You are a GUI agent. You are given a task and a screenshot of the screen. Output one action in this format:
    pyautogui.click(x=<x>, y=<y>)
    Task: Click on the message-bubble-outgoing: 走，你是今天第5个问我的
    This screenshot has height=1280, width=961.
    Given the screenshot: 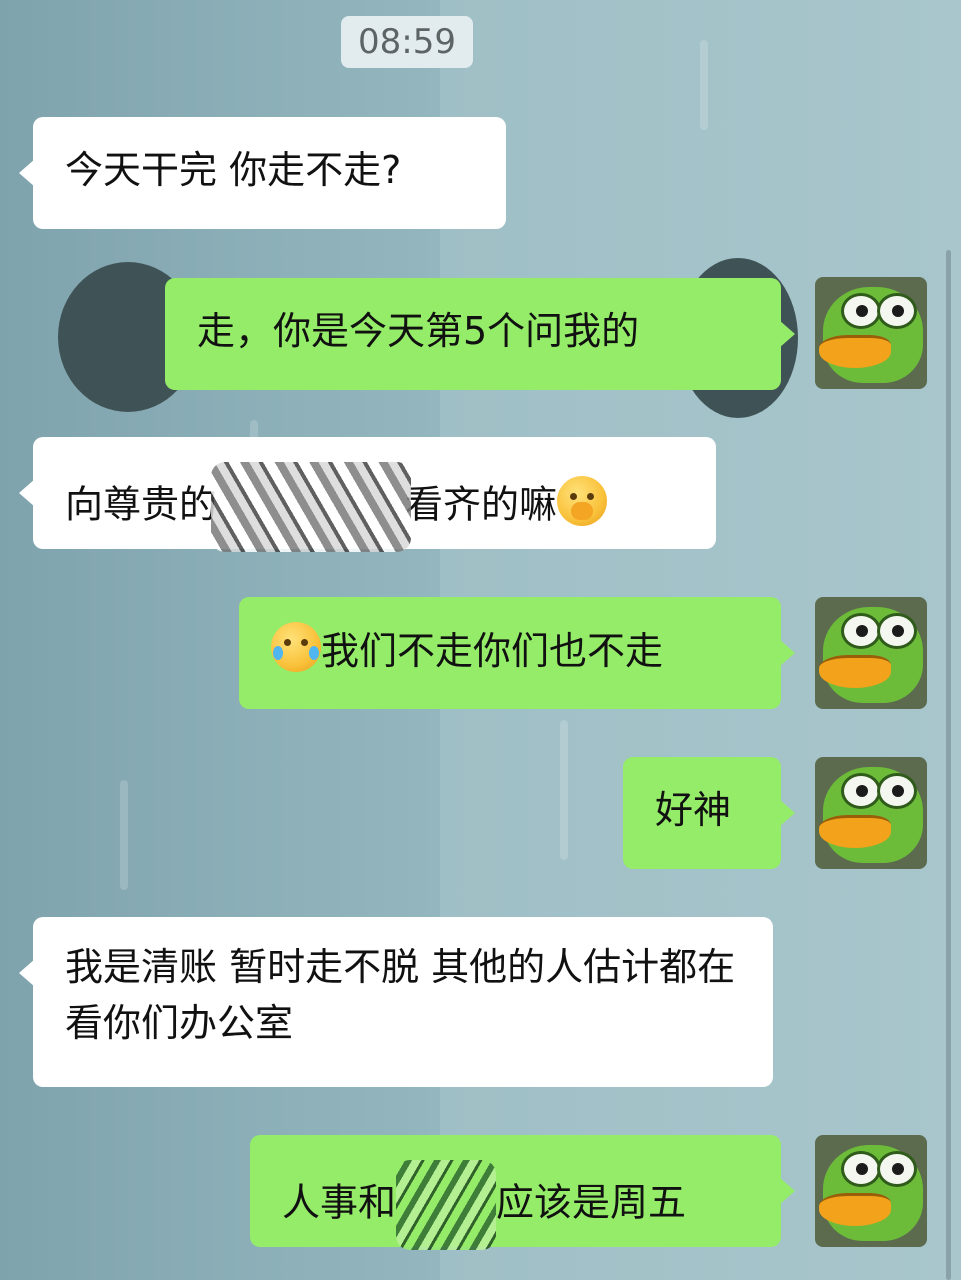 What is the action you would take?
    pyautogui.click(x=480, y=334)
    